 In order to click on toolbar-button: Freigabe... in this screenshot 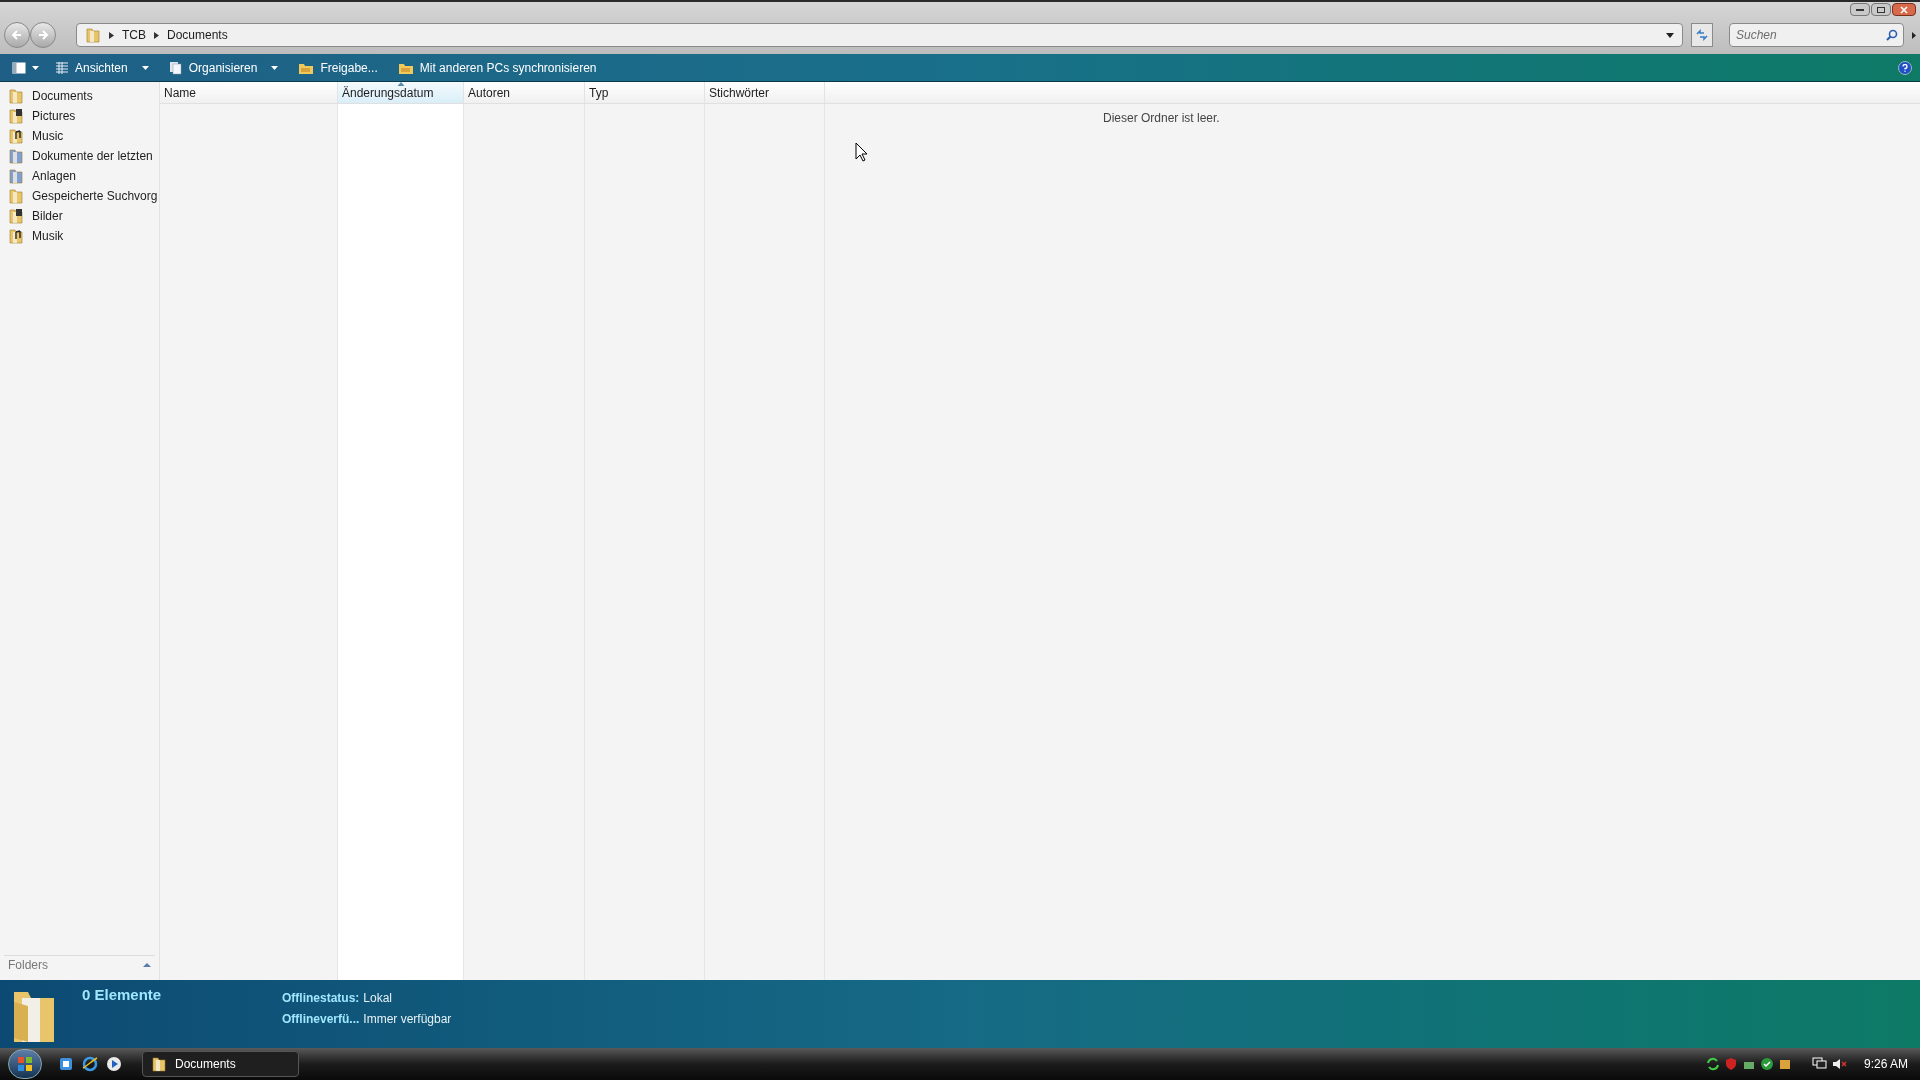, I will do `click(338, 67)`.